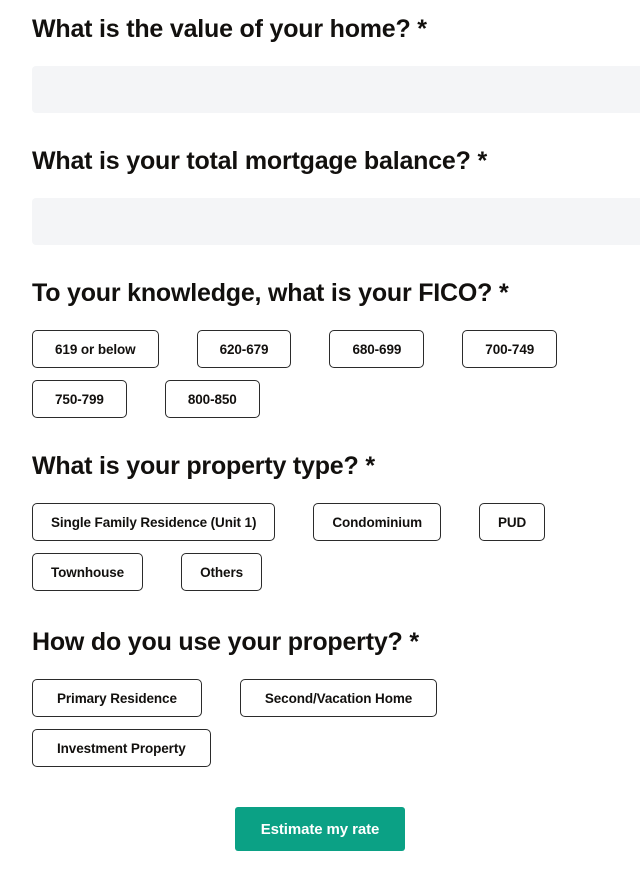 The image size is (640, 888). I want to click on field-group-home-value: What is the value of your home? *, so click(320, 56).